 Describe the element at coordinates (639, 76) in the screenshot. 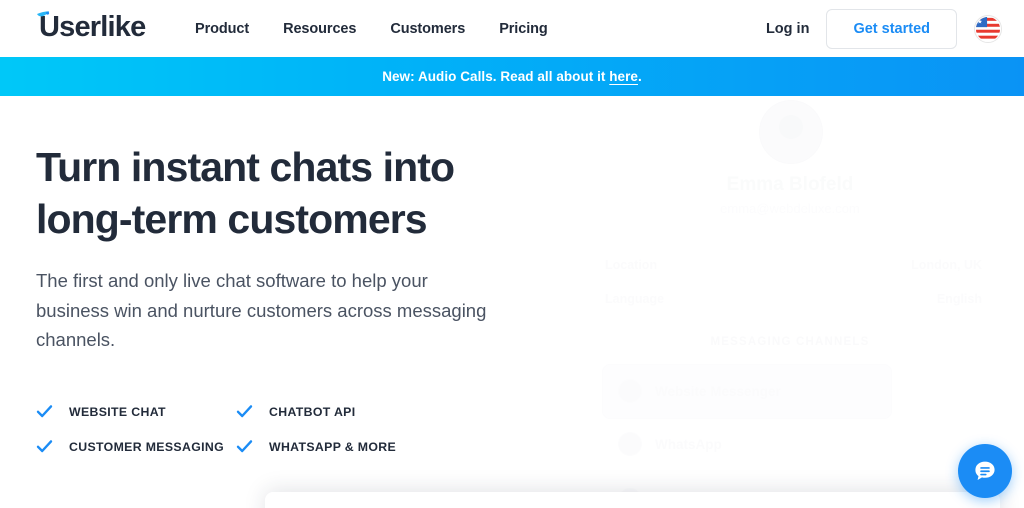

I see `announcement-text-after: .` at that location.